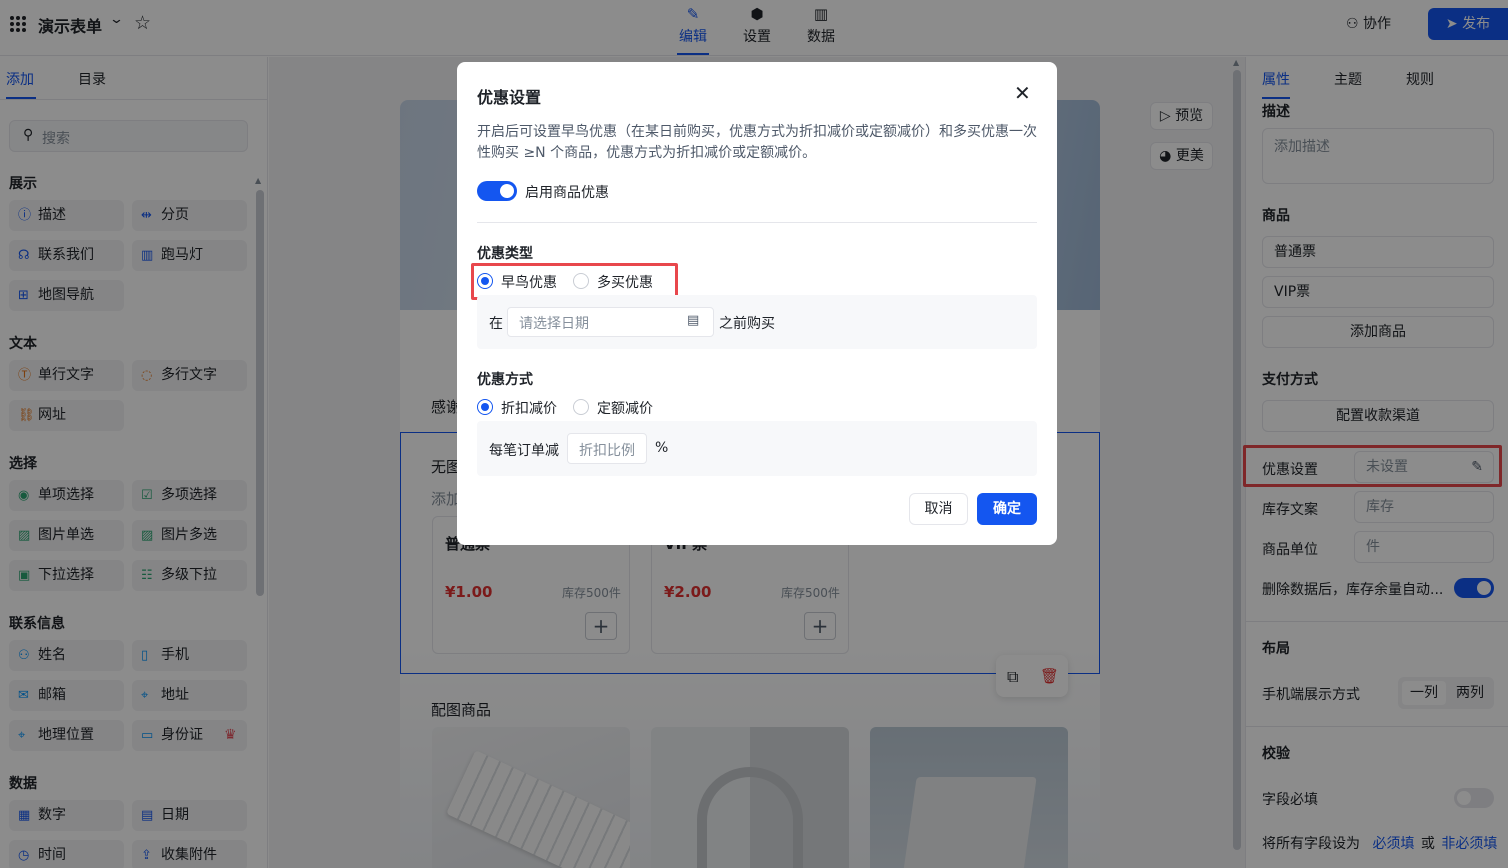 This screenshot has width=1508, height=868. What do you see at coordinates (554, 324) in the screenshot?
I see `date-placeholder: 请选择日期` at bounding box center [554, 324].